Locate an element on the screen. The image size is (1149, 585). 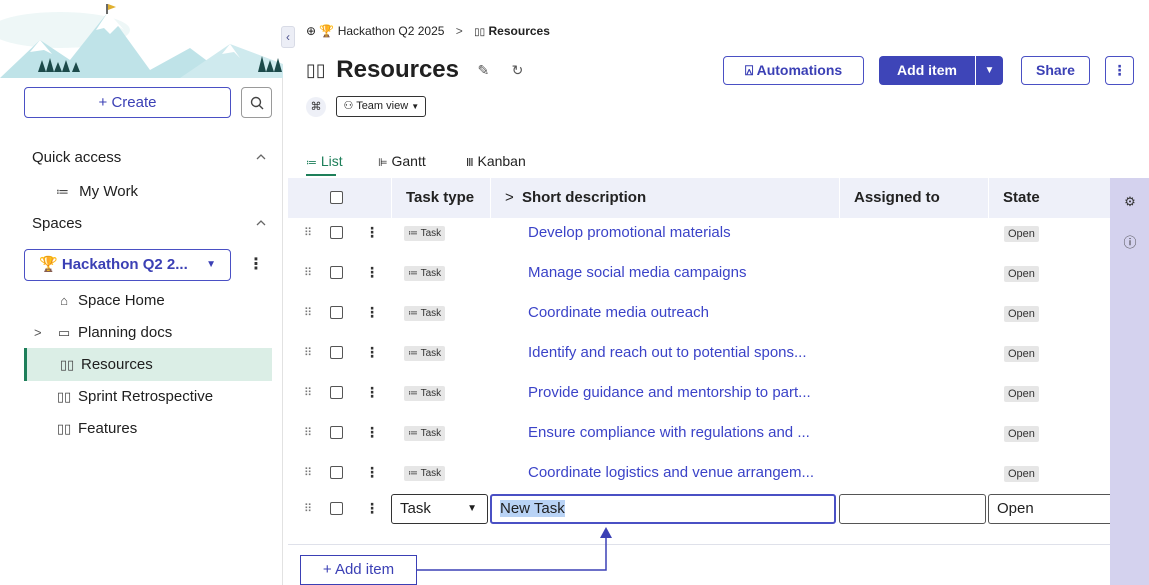
add-item-button: Add item is located at coordinates (927, 70).